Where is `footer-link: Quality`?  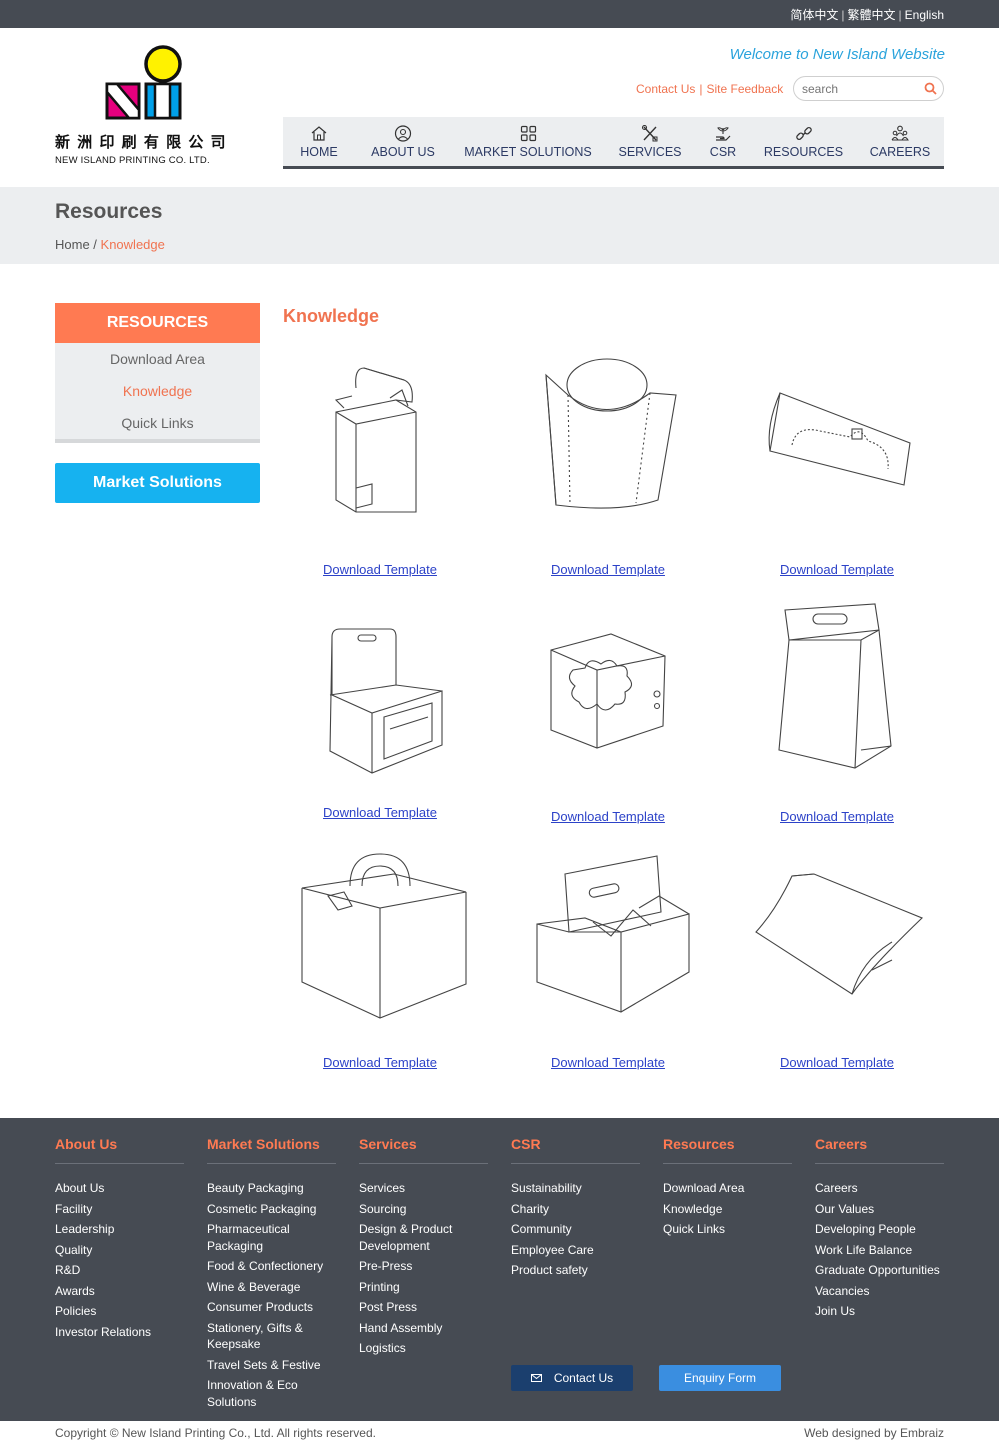
footer-link: Quality is located at coordinates (119, 1250).